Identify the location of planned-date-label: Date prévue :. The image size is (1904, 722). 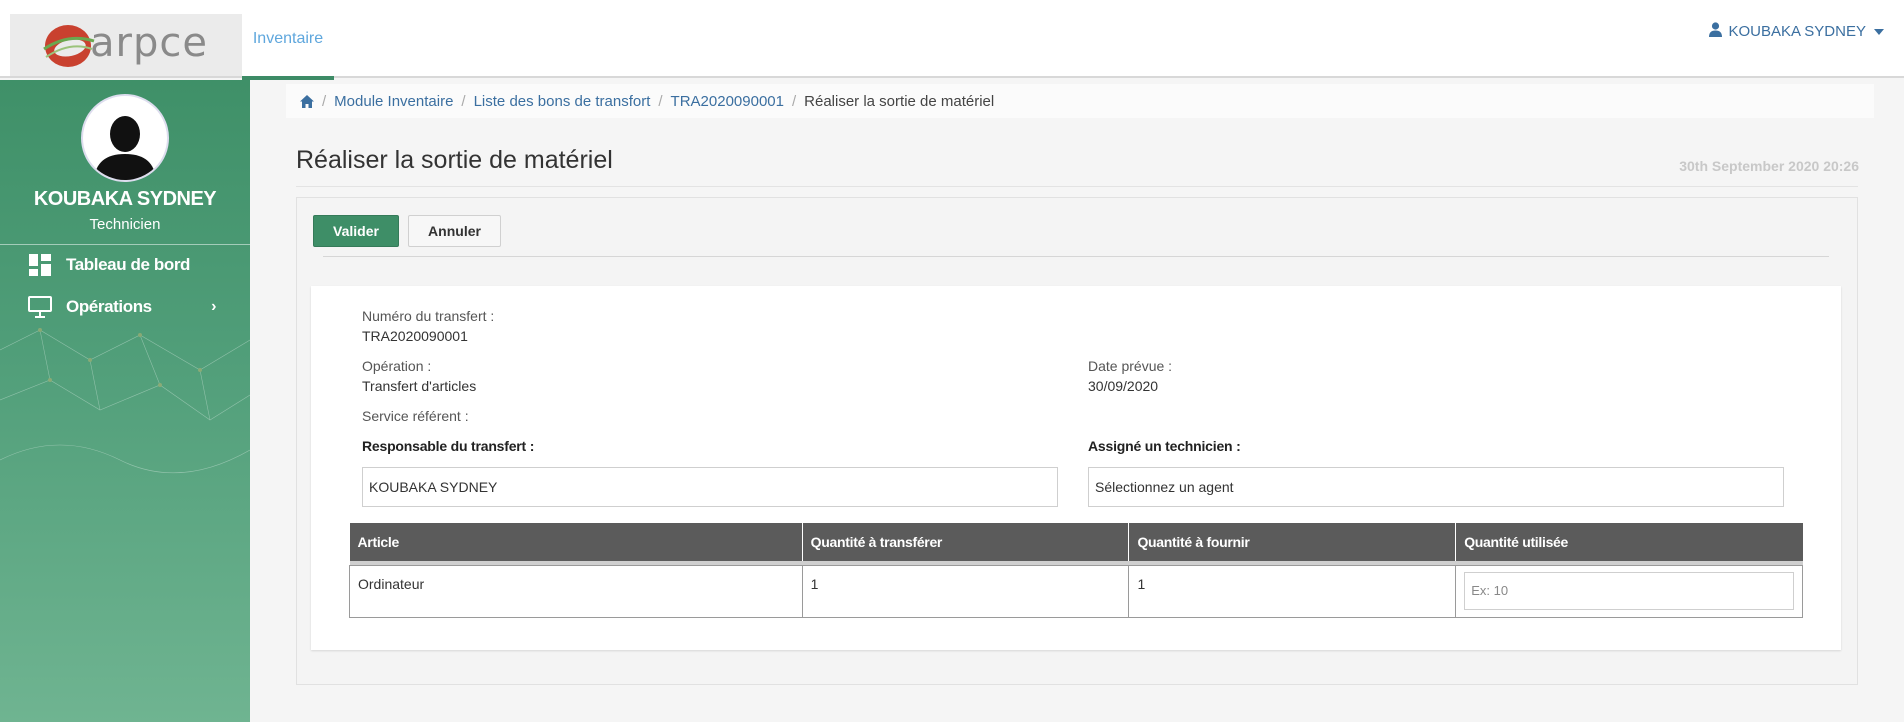
(1130, 366).